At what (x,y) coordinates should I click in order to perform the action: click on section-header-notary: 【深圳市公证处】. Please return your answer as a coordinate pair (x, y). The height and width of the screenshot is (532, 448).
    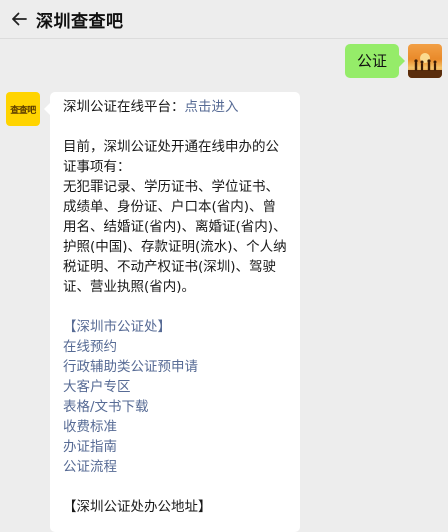
    Looking at the image, I should click on (175, 327).